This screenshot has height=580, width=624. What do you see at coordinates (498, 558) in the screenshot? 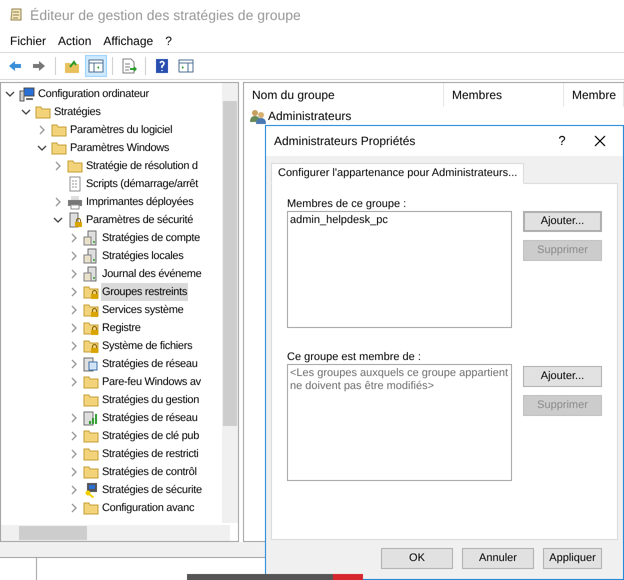
I see `dialog-button: Annuler` at bounding box center [498, 558].